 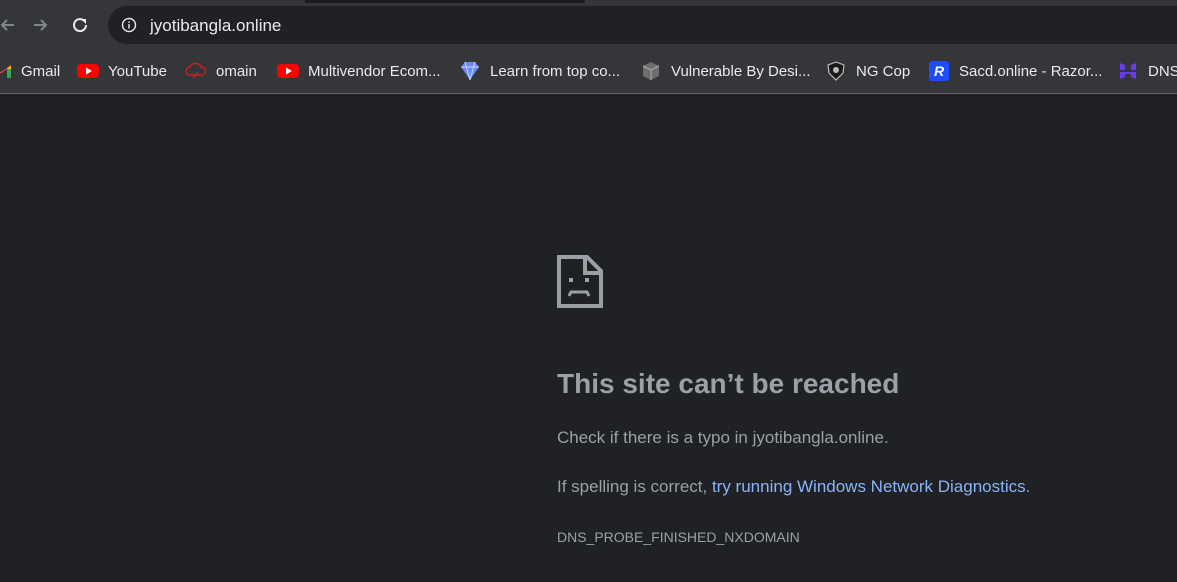 I want to click on cloud-icon, so click(x=196, y=71).